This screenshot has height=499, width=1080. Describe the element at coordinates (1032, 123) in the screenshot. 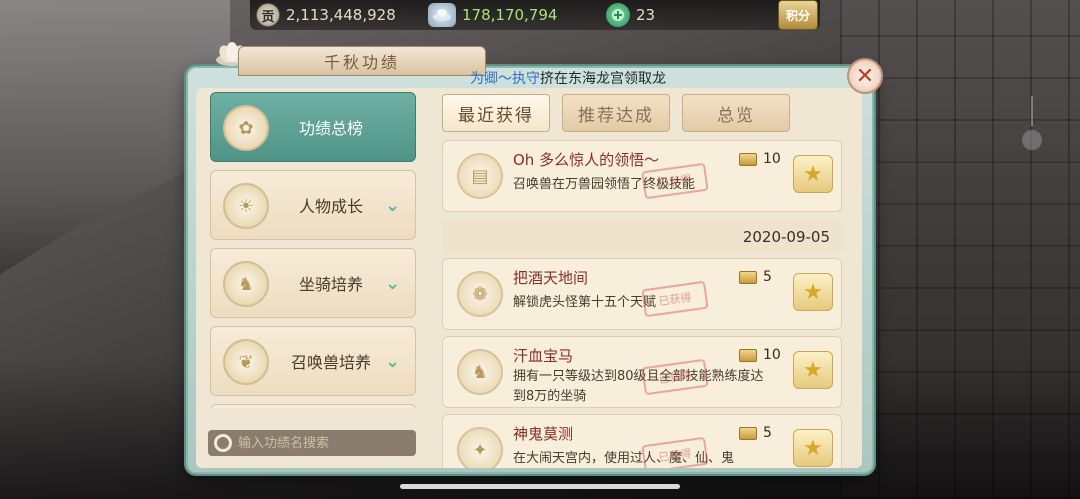

I see `hanging-bell-decoration` at that location.